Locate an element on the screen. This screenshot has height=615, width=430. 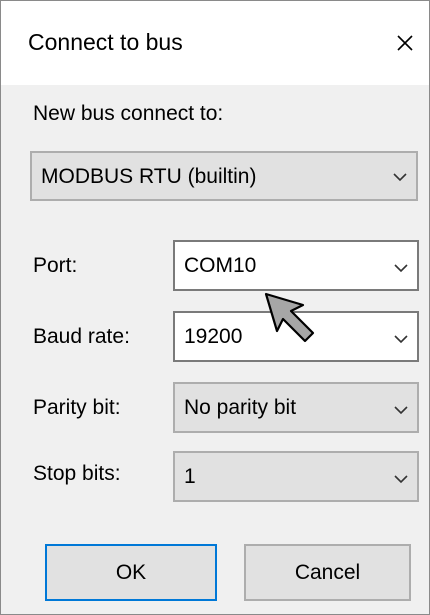
baud-rate-label: Baud rate: is located at coordinates (81, 336).